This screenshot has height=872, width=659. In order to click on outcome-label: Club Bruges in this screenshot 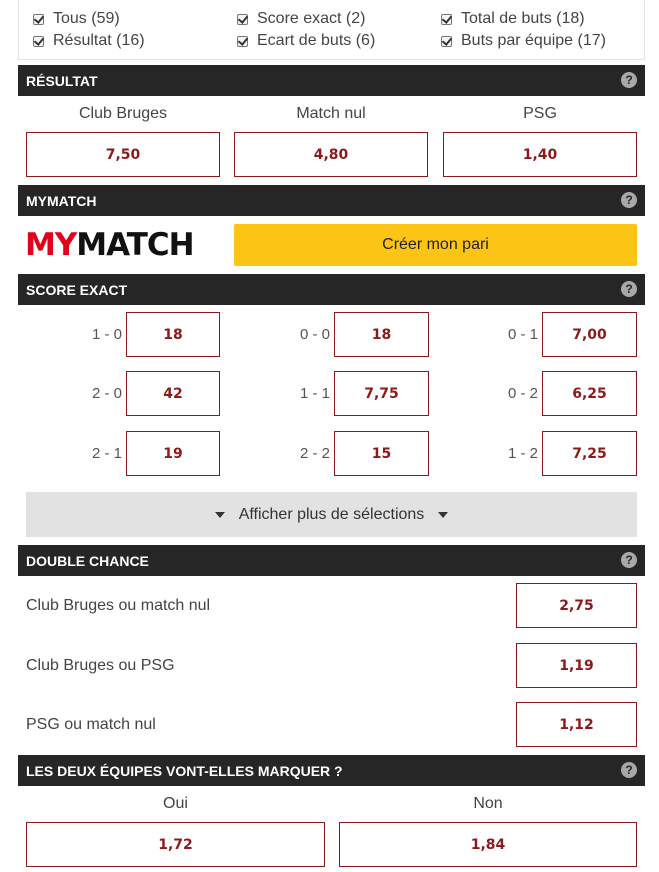, I will do `click(123, 113)`.